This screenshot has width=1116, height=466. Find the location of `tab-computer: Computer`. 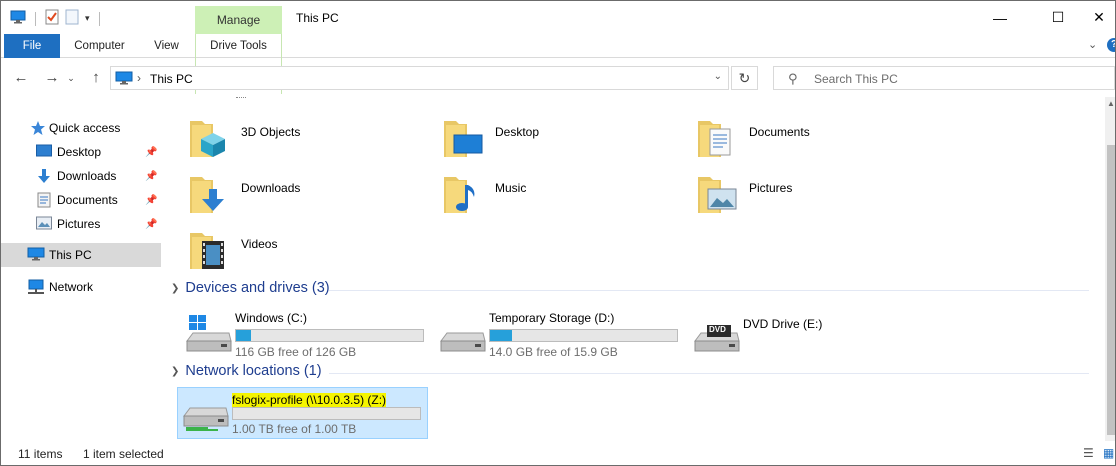

tab-computer: Computer is located at coordinates (99, 46).